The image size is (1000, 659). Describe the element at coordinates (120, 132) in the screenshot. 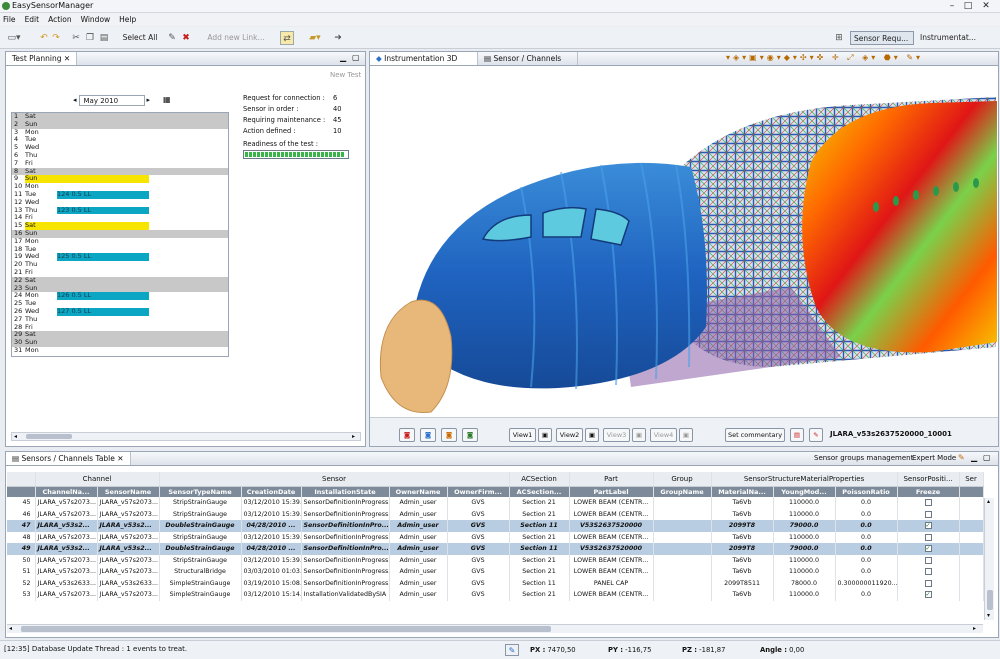

I see `calendar-day-row: 3 Mon` at that location.